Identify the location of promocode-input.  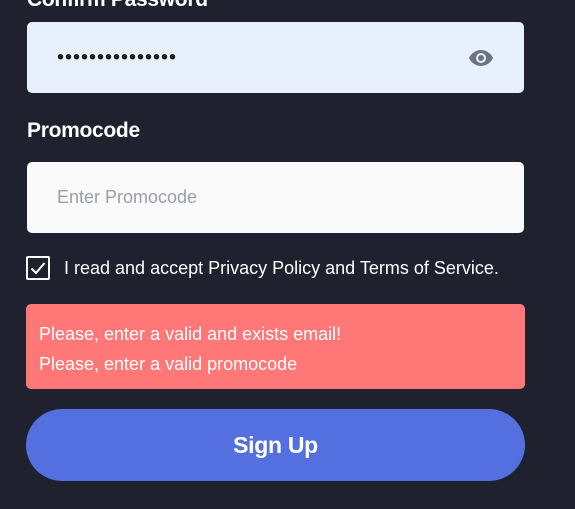
(275, 197).